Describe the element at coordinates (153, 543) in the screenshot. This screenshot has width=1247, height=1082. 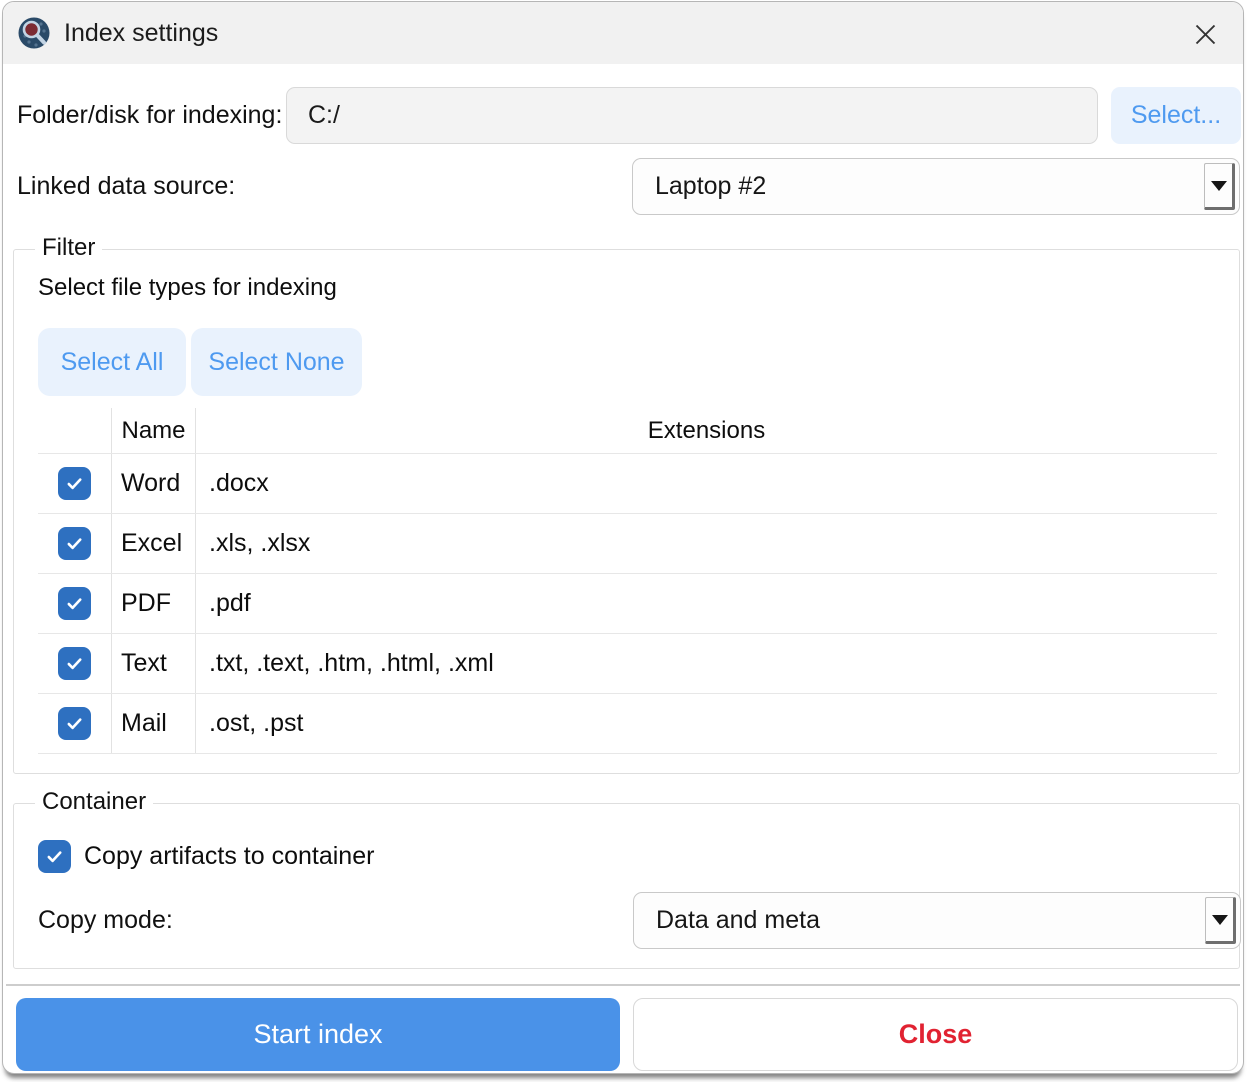
I see `file-type-name: Excel` at that location.